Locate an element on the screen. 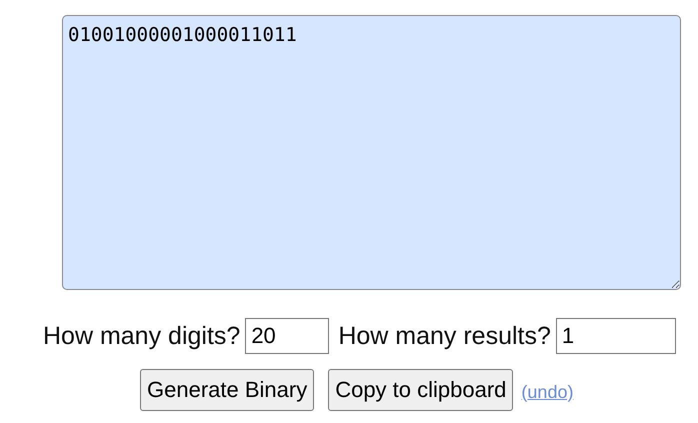  option-label: How many digits? is located at coordinates (141, 336).